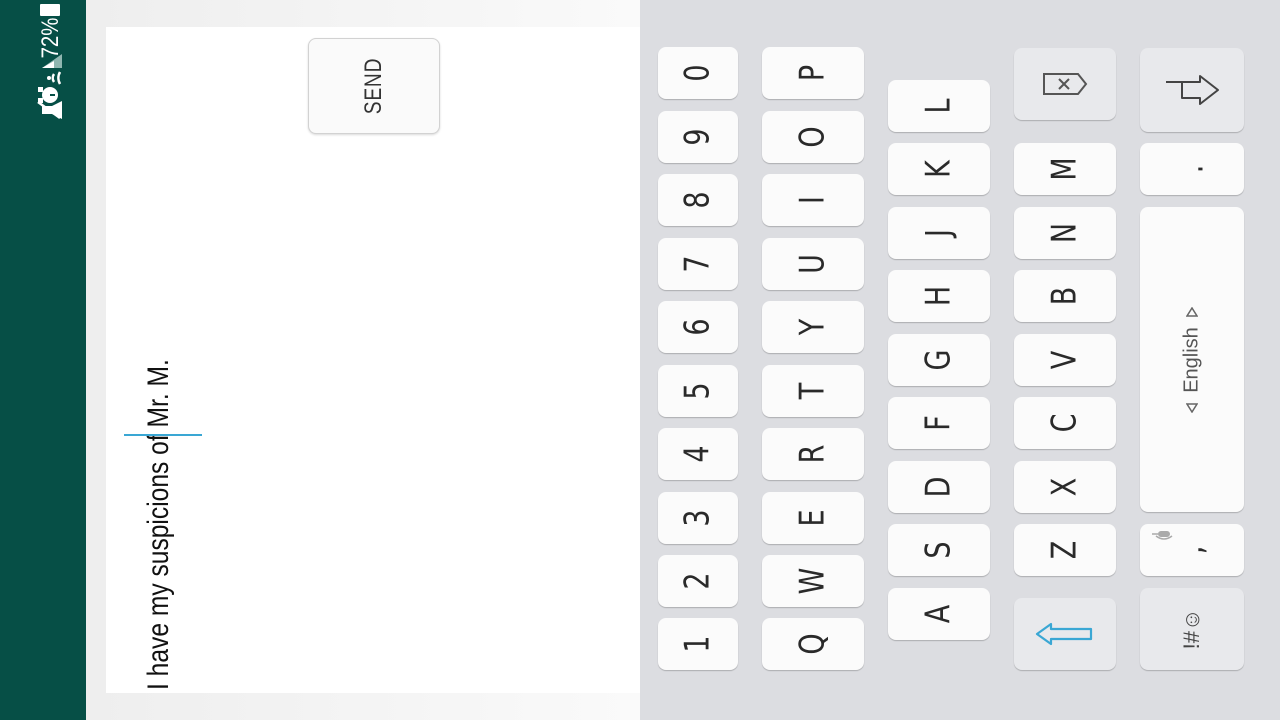 The height and width of the screenshot is (720, 1280). I want to click on key-label: 2, so click(698, 581).